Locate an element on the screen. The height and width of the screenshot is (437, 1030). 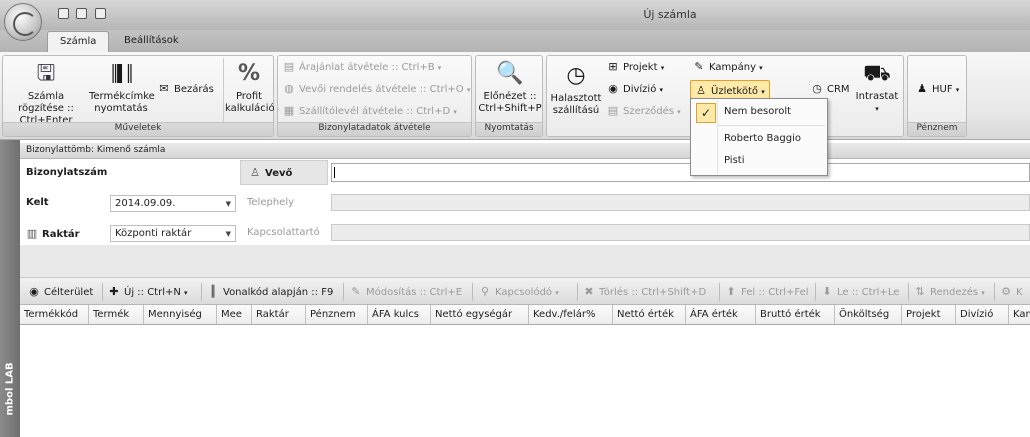
divizio-button: ◉ Divízió ▾ is located at coordinates (635, 88).